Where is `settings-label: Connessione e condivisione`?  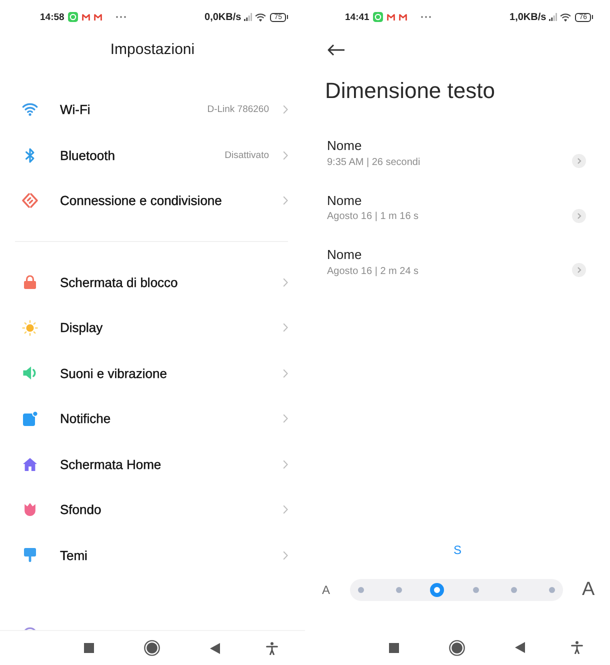 settings-label: Connessione e condivisione is located at coordinates (141, 200).